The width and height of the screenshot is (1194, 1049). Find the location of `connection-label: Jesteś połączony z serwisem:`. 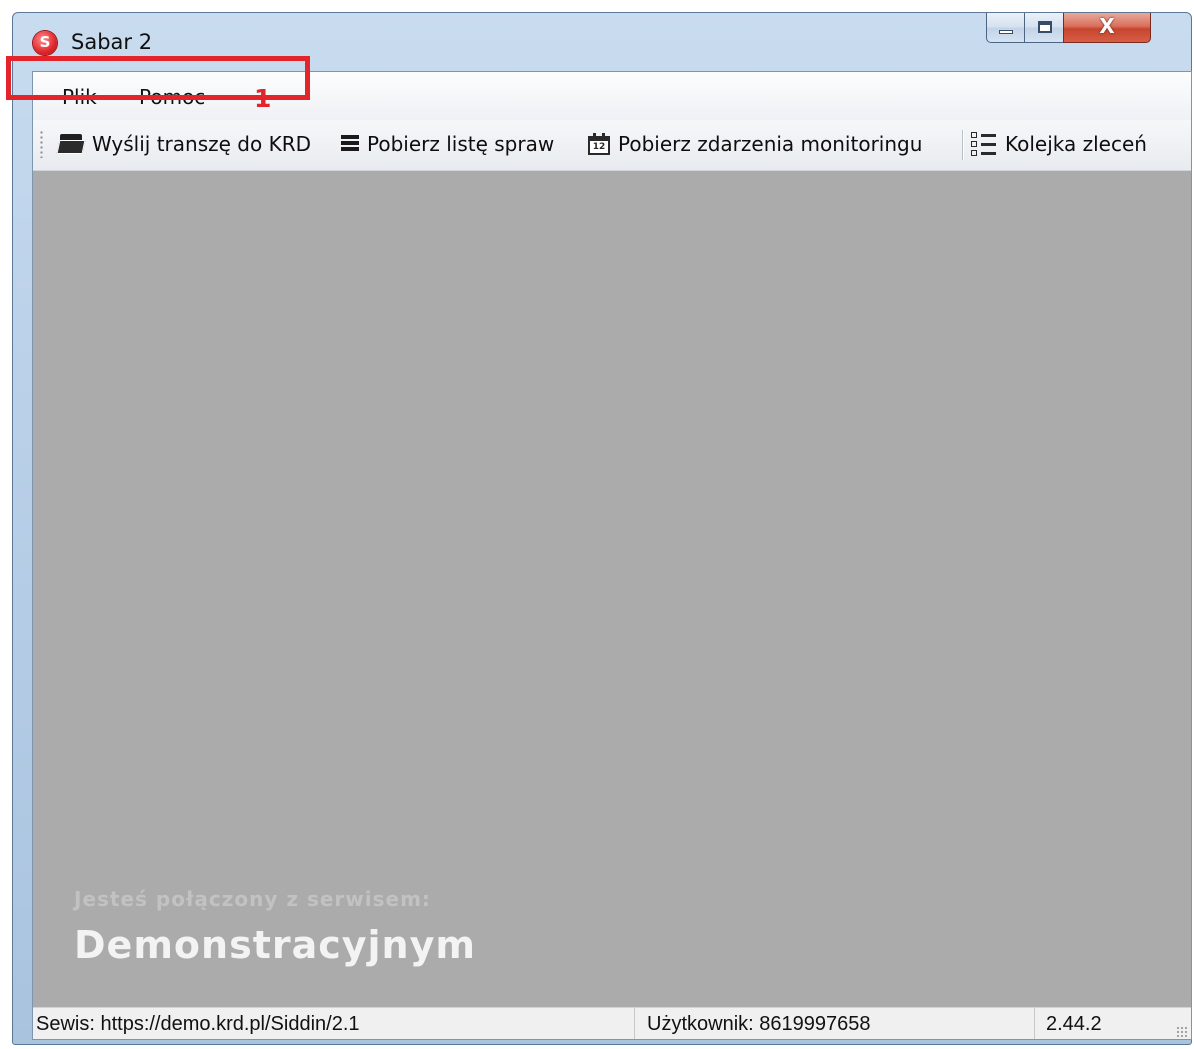

connection-label: Jesteś połączony z serwisem: is located at coordinates (252, 899).